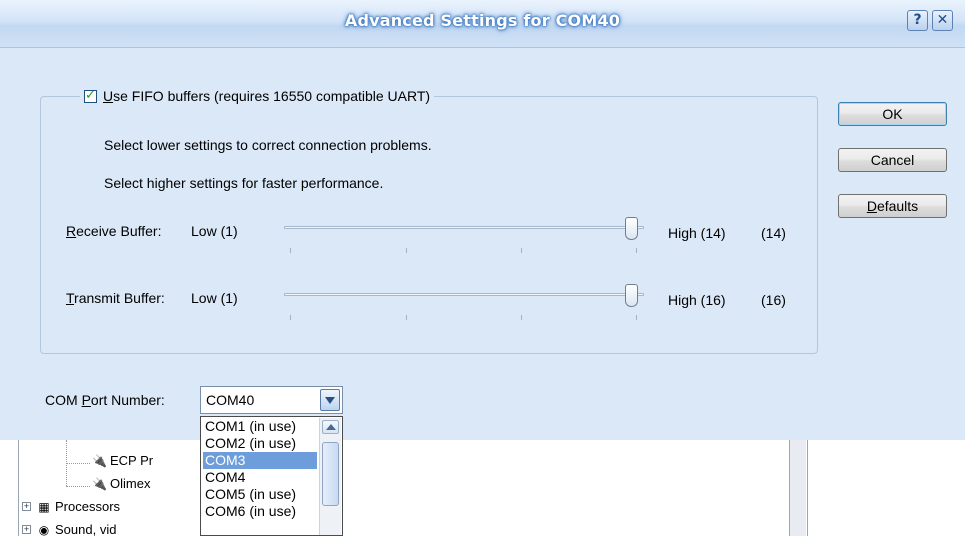 The height and width of the screenshot is (537, 965). What do you see at coordinates (260, 477) in the screenshot?
I see `dropdown-option: COM4` at bounding box center [260, 477].